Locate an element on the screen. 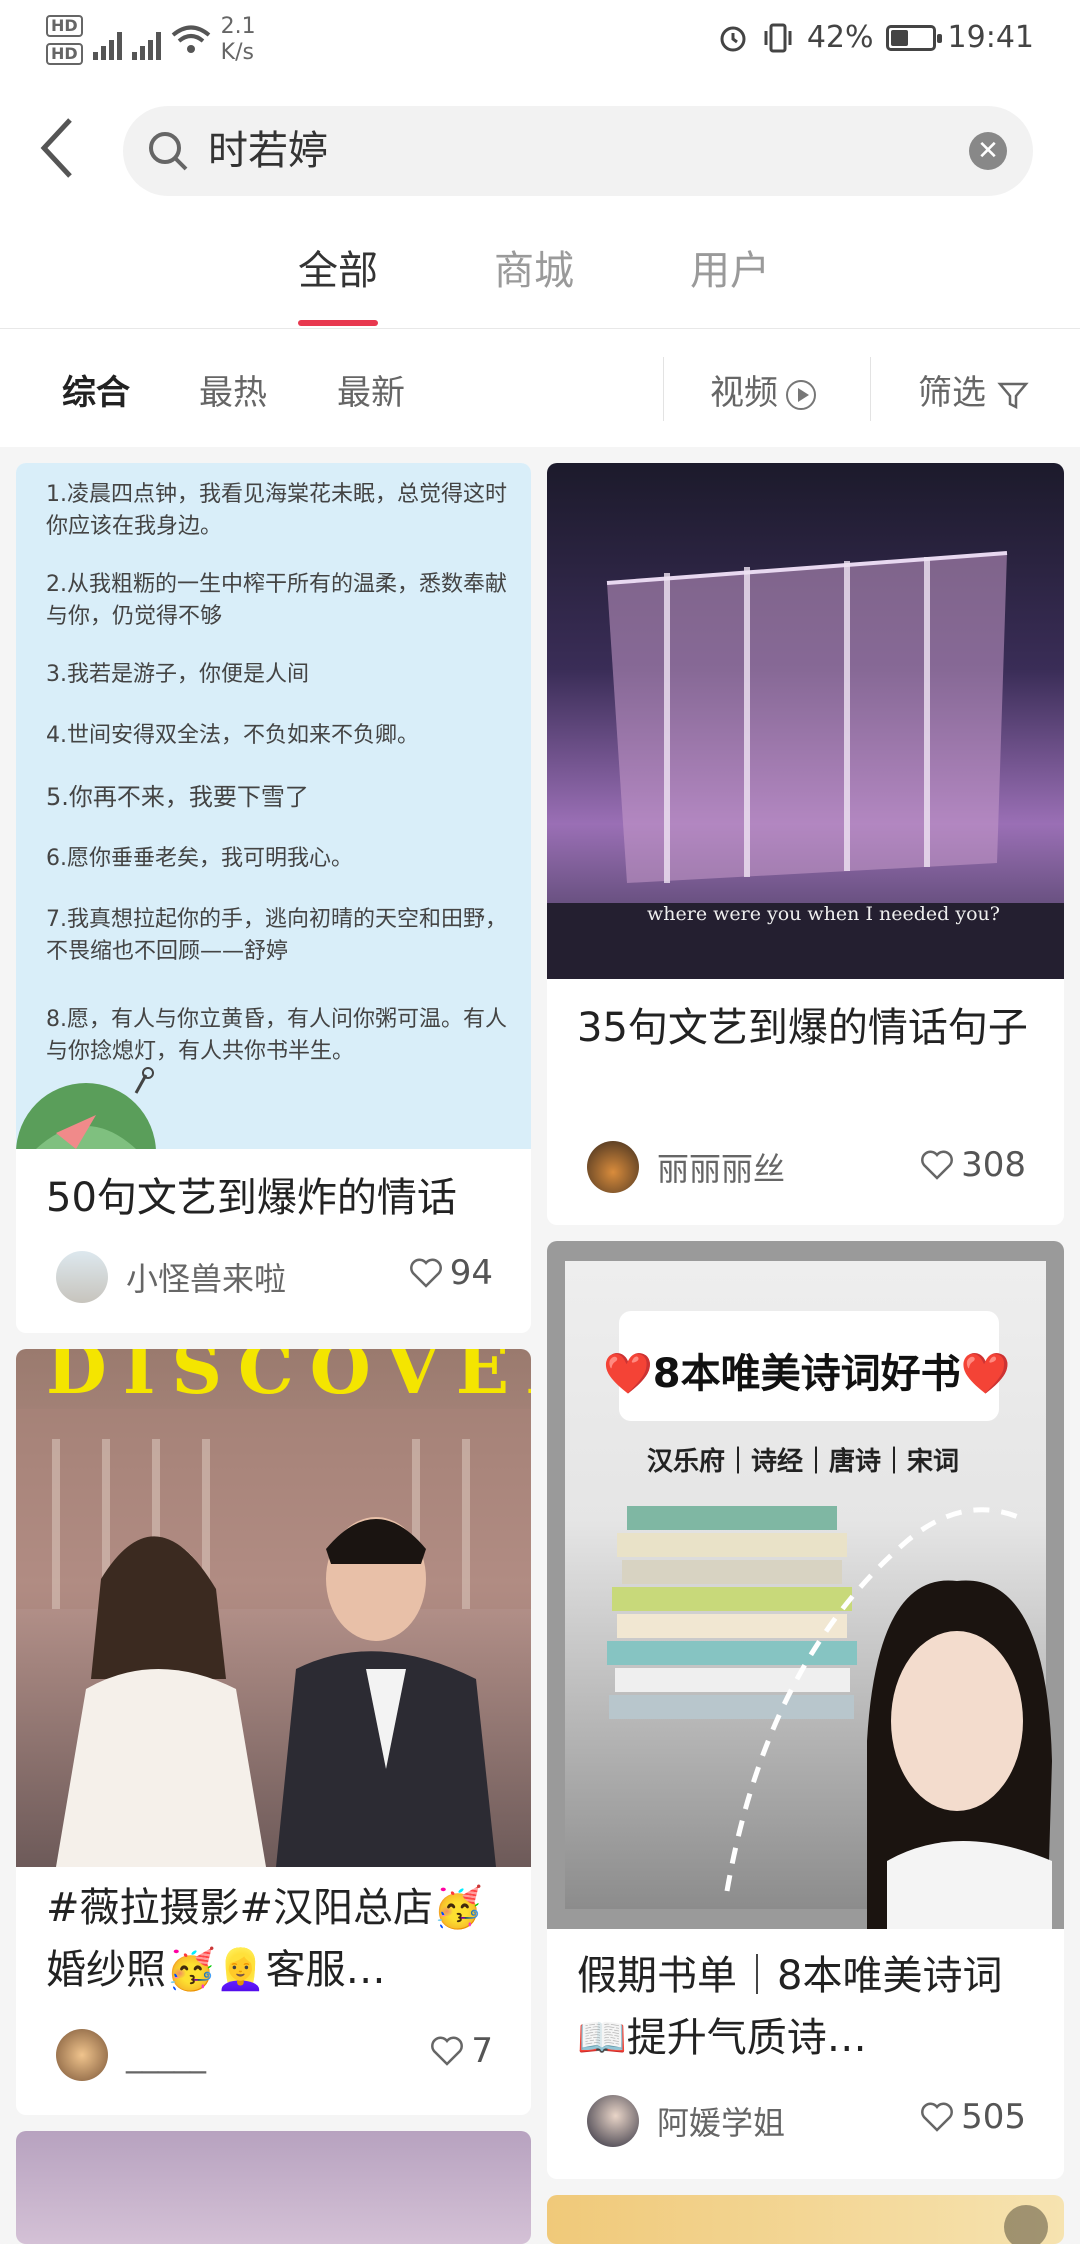 This screenshot has width=1080, height=2244. note-title: 35句文艺到爆的情话句子 is located at coordinates (802, 1028).